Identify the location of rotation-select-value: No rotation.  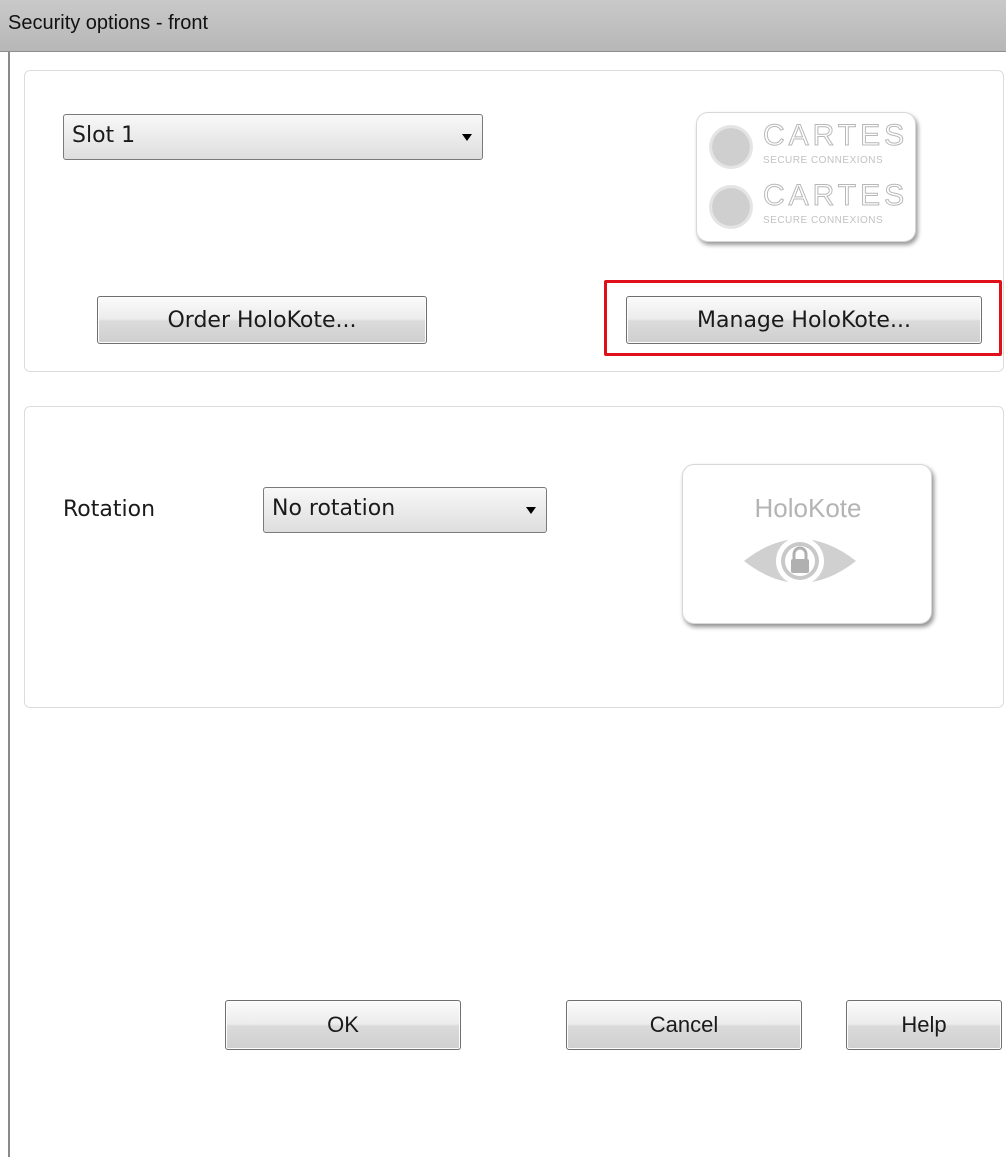
(334, 508).